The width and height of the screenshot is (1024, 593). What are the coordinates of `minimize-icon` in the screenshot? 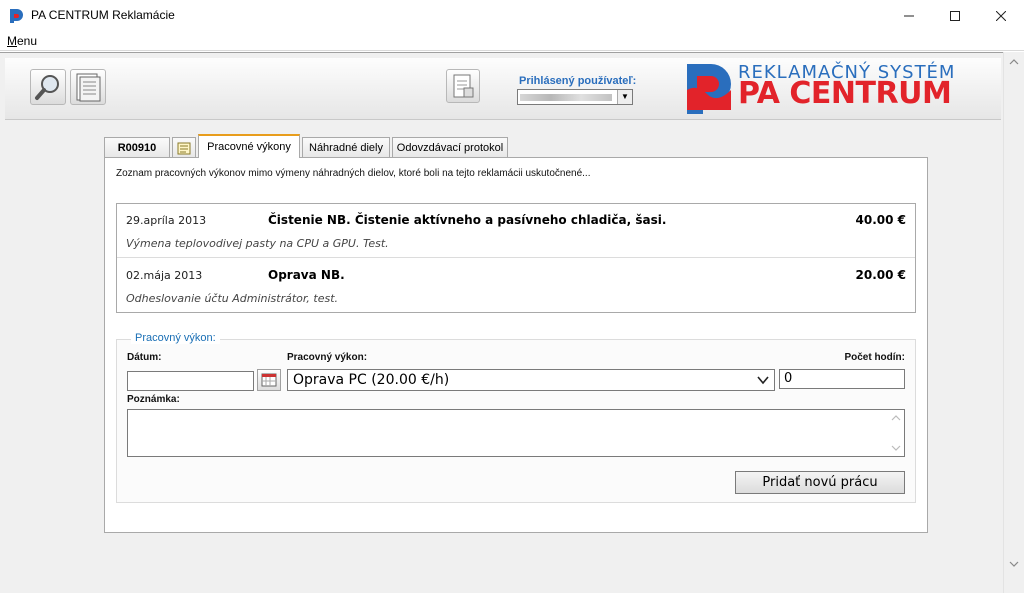 It's located at (909, 16).